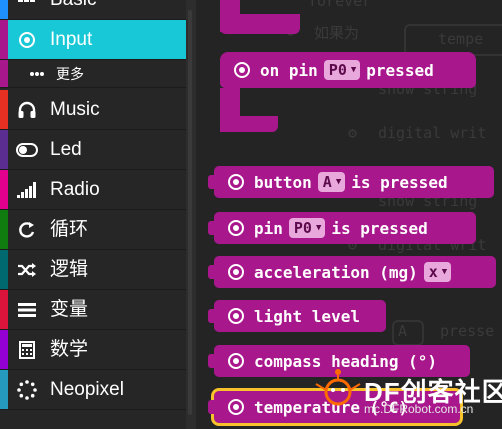 The height and width of the screenshot is (429, 502). I want to click on category-loops: 循环, so click(93, 230).